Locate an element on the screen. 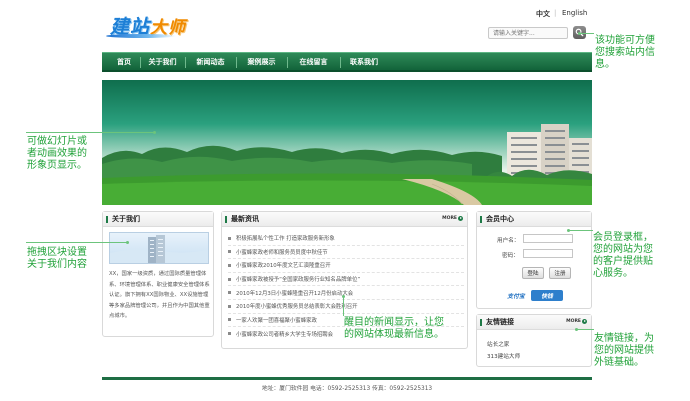 Image resolution: width=690 pixels, height=401 pixels. annotation-banner: 可做幻灯片或 者动画效果的 形象页显示。 is located at coordinates (57, 154).